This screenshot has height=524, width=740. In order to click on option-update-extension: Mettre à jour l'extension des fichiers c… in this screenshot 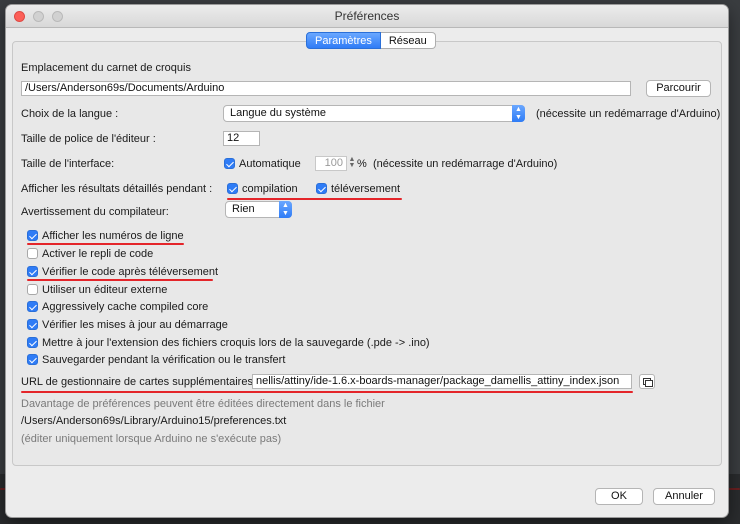, I will do `click(228, 343)`.